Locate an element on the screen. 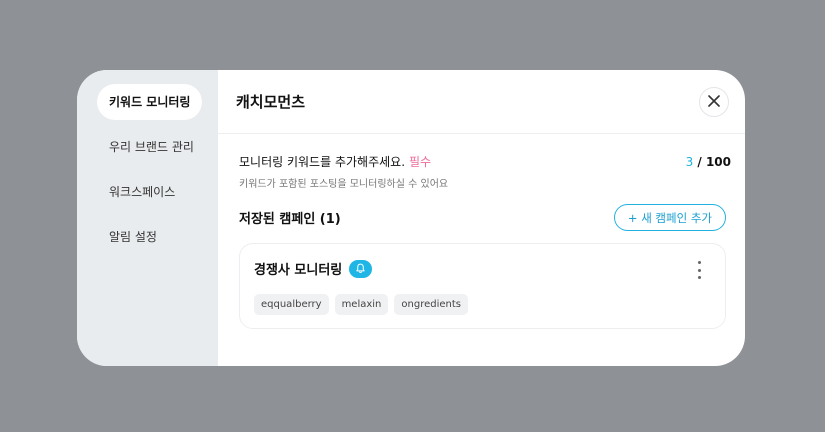  sidebar-item-keyword-monitoring: 키워드 모니터링 is located at coordinates (150, 102).